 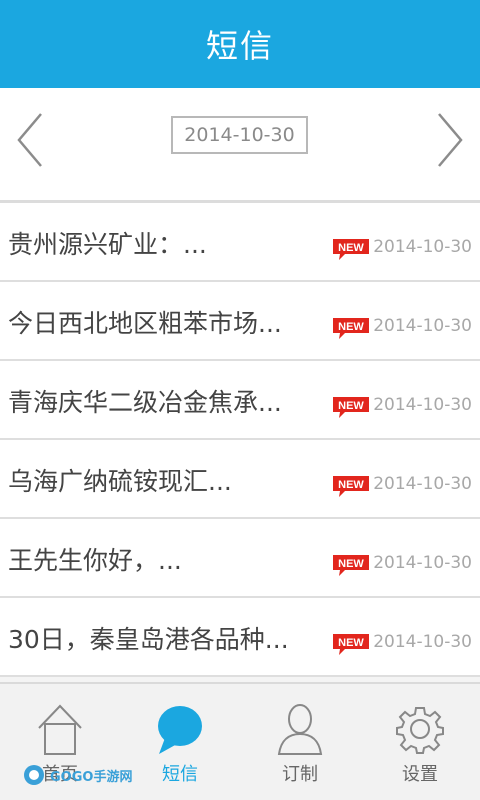 I want to click on message-item: 30日，秦皇岛港各品种... NEW 2014-10-30, so click(x=240, y=637).